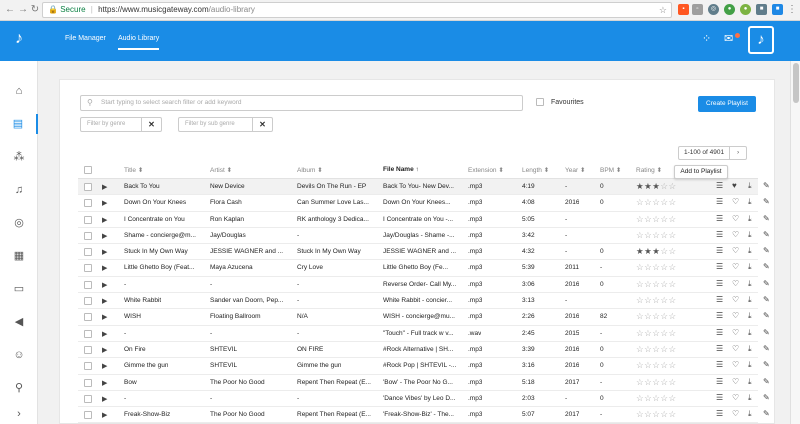 The image size is (800, 424). Describe the element at coordinates (610, 170) in the screenshot. I see `column-header-bpm: BPM ⬍` at that location.